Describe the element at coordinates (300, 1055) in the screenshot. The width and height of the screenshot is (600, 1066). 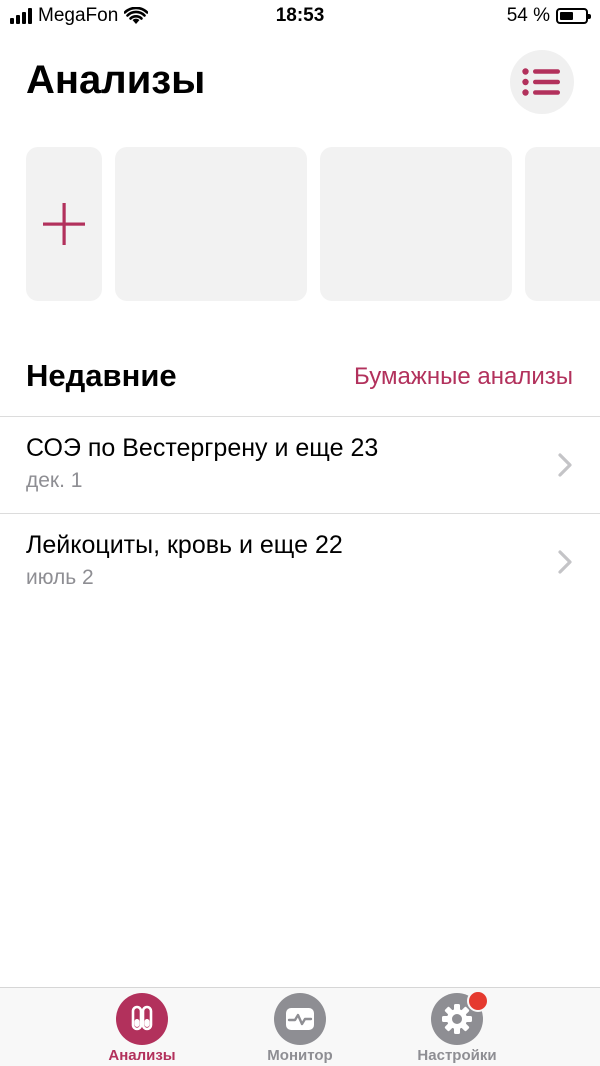
I see `tab-label: Монитор` at that location.